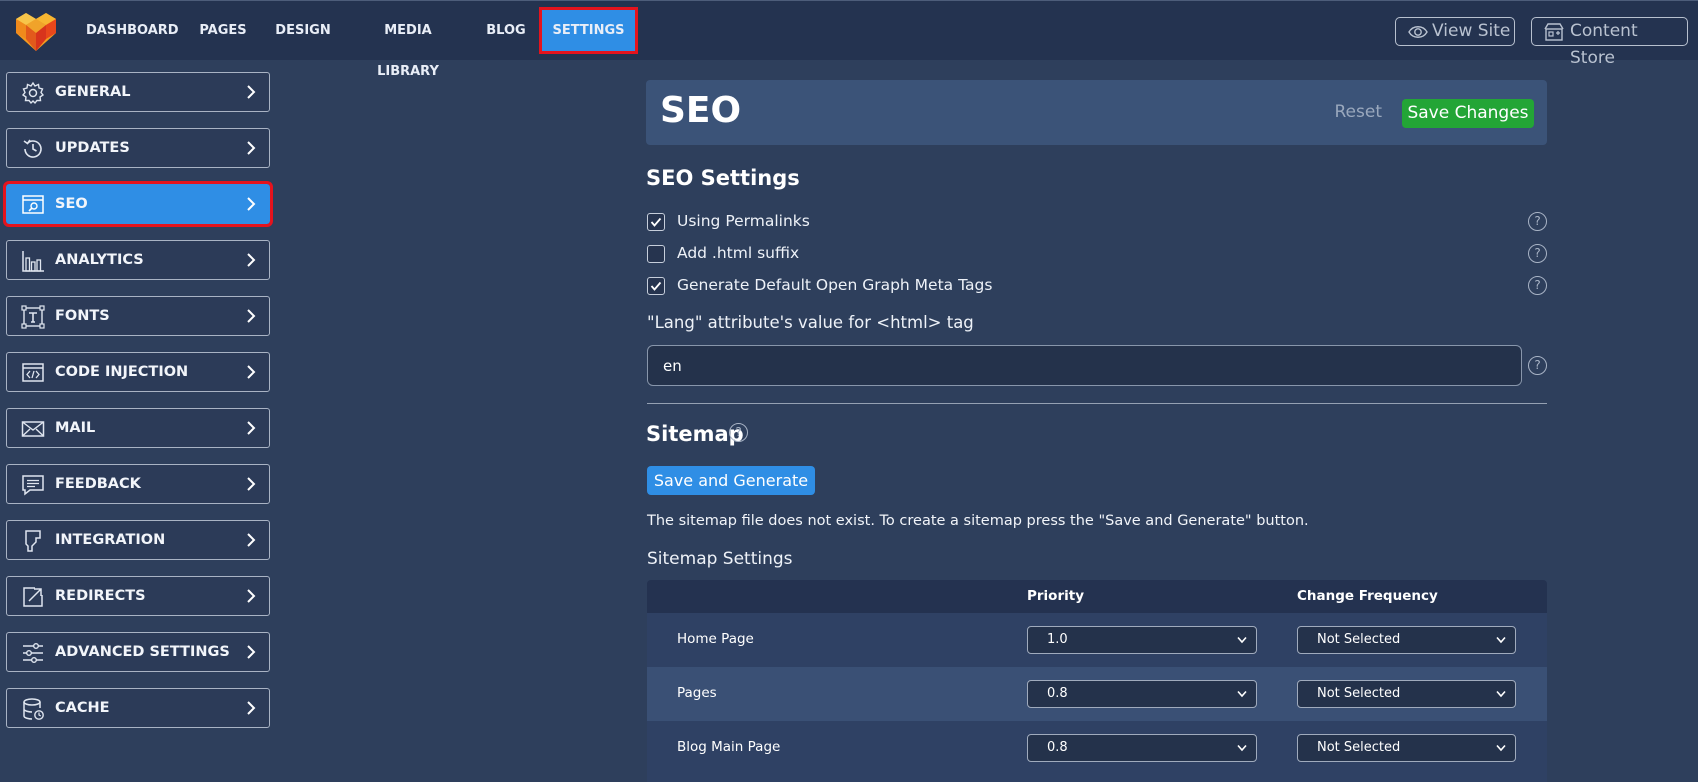 The width and height of the screenshot is (1698, 782). What do you see at coordinates (1455, 31) in the screenshot?
I see `view-site-button: View Site` at bounding box center [1455, 31].